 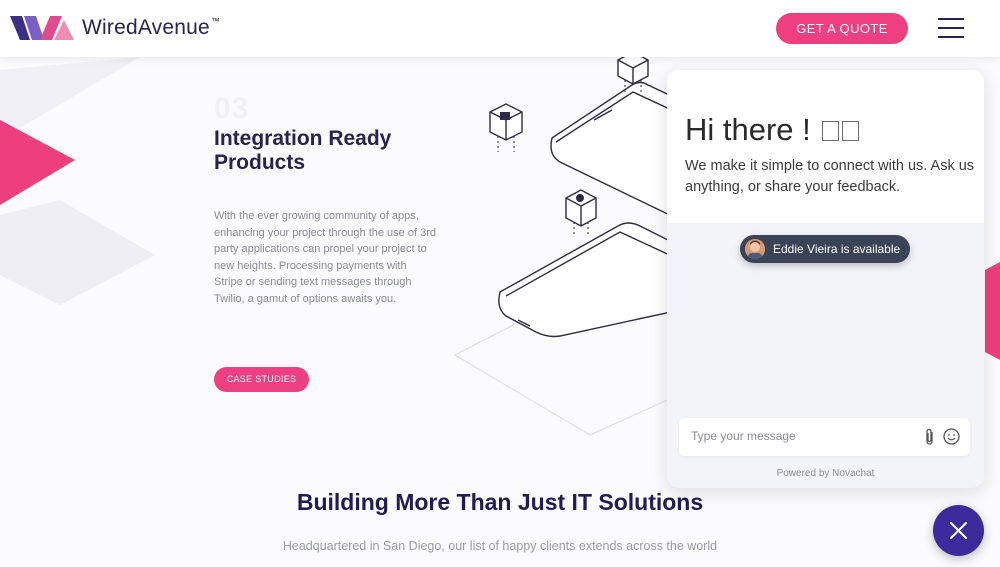 I want to click on message-composer, so click(x=824, y=437).